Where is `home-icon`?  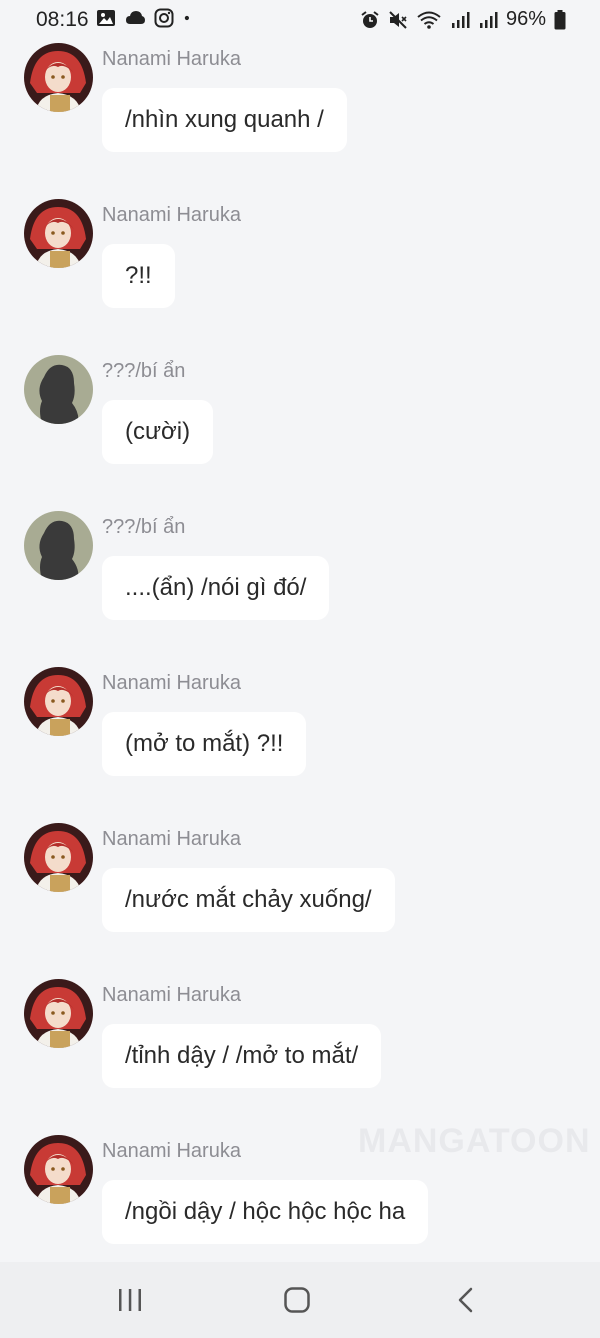
home-icon is located at coordinates (297, 1300).